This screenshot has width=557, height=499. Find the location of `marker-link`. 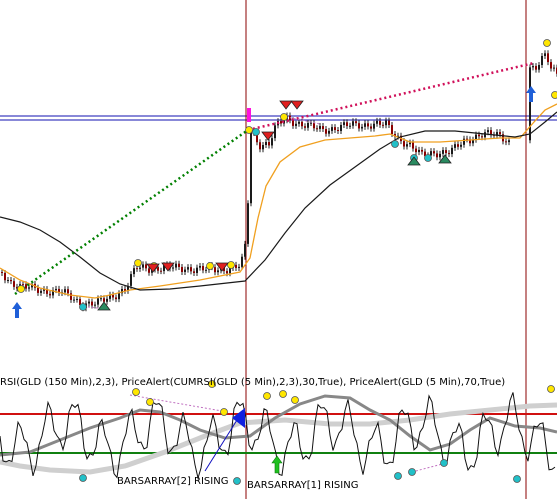

marker-link is located at coordinates (176, 403).